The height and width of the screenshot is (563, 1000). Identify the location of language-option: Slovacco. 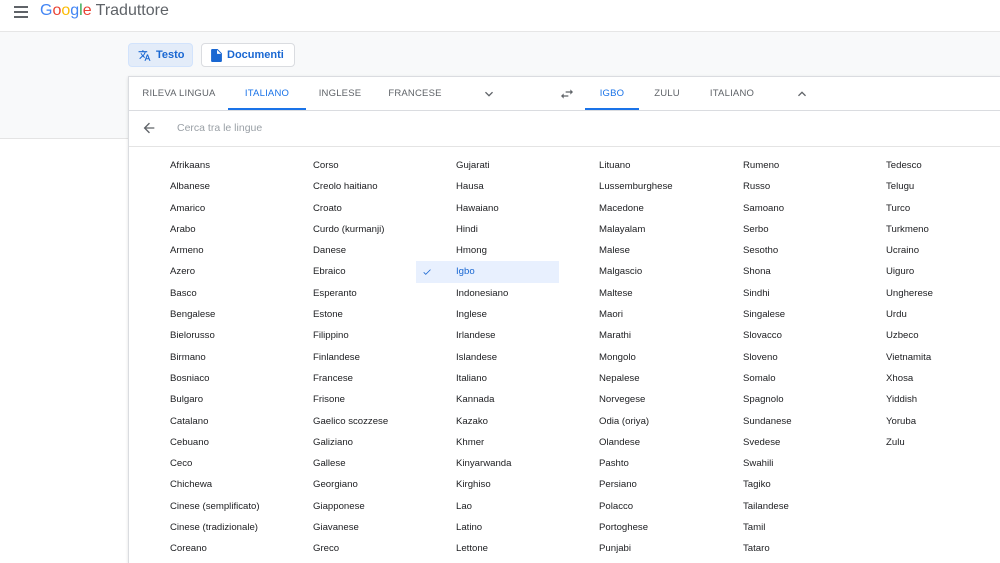
(774, 335).